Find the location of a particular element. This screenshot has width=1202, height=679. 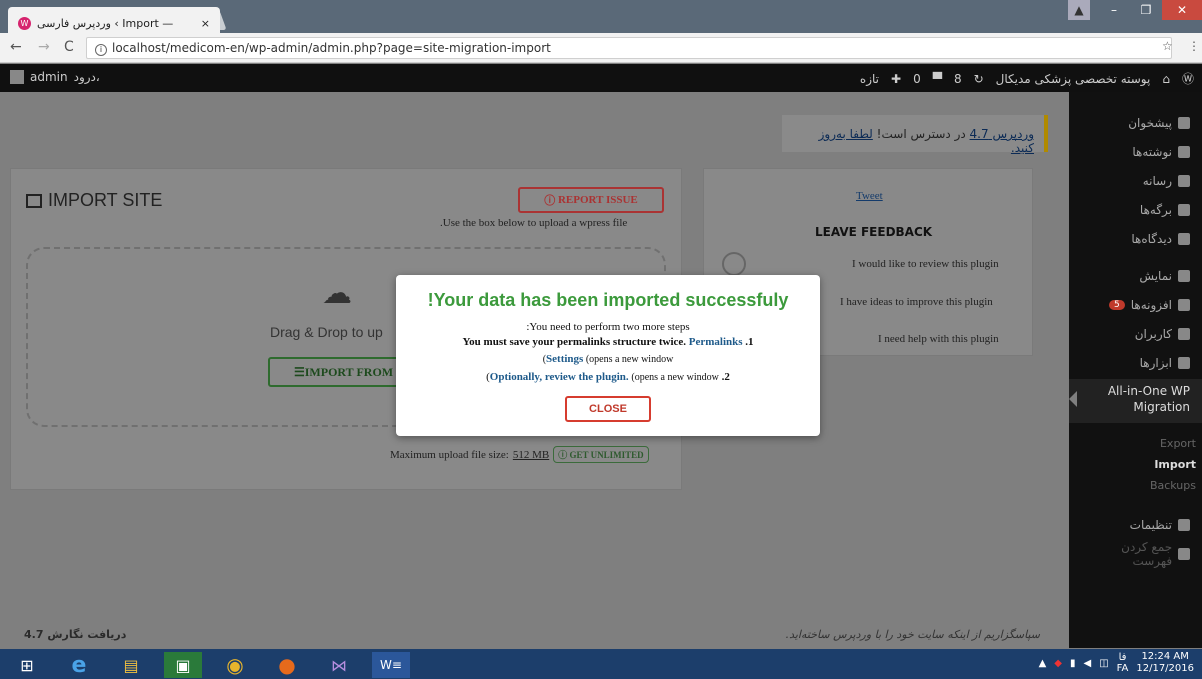

window-controls: ▲ – ❐ ✕ is located at coordinates (1135, 11).